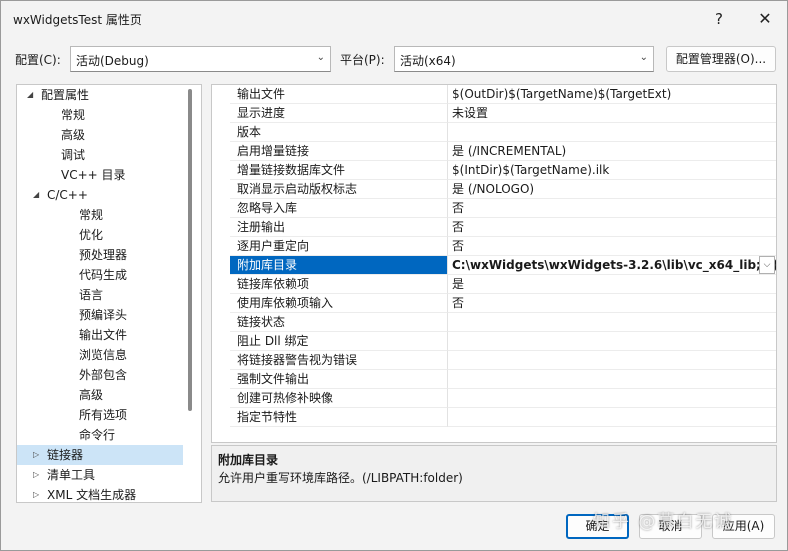 The width and height of the screenshot is (788, 551). What do you see at coordinates (362, 60) in the screenshot?
I see `platform-label: 平台(P):` at bounding box center [362, 60].